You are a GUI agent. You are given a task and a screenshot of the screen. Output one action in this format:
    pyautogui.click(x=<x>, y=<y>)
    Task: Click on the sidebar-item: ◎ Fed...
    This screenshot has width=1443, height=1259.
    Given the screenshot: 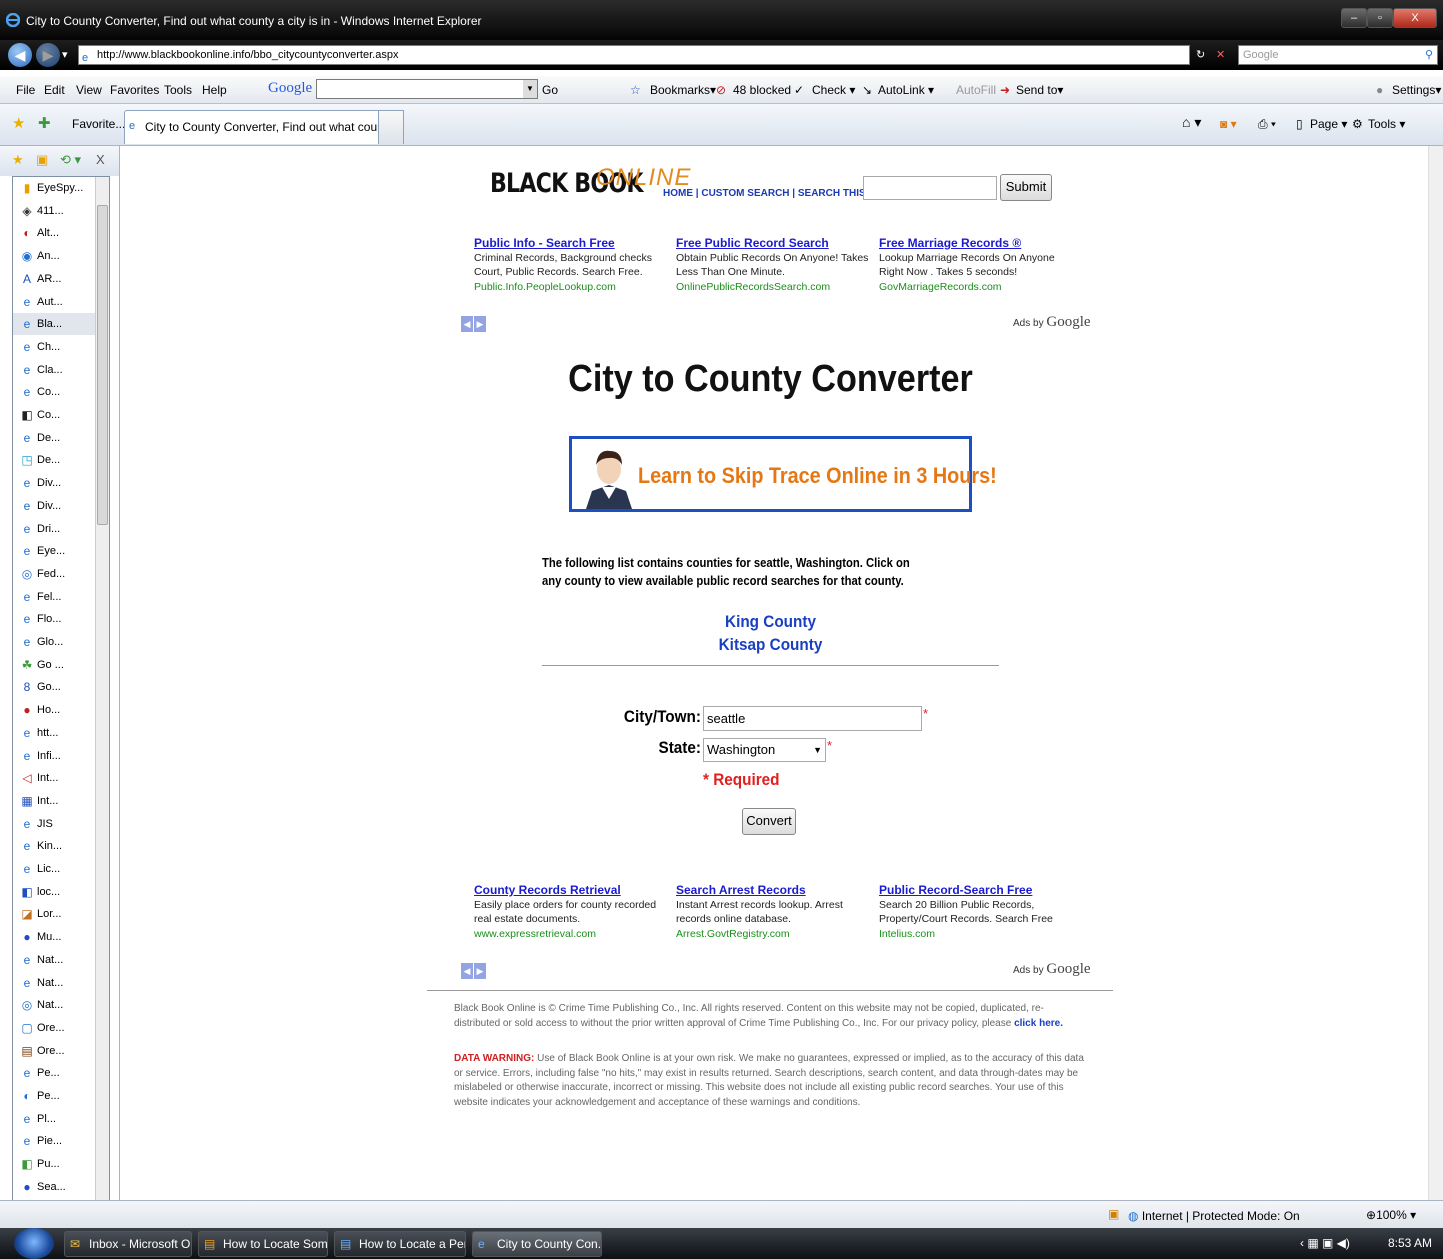 What is the action you would take?
    pyautogui.click(x=55, y=574)
    